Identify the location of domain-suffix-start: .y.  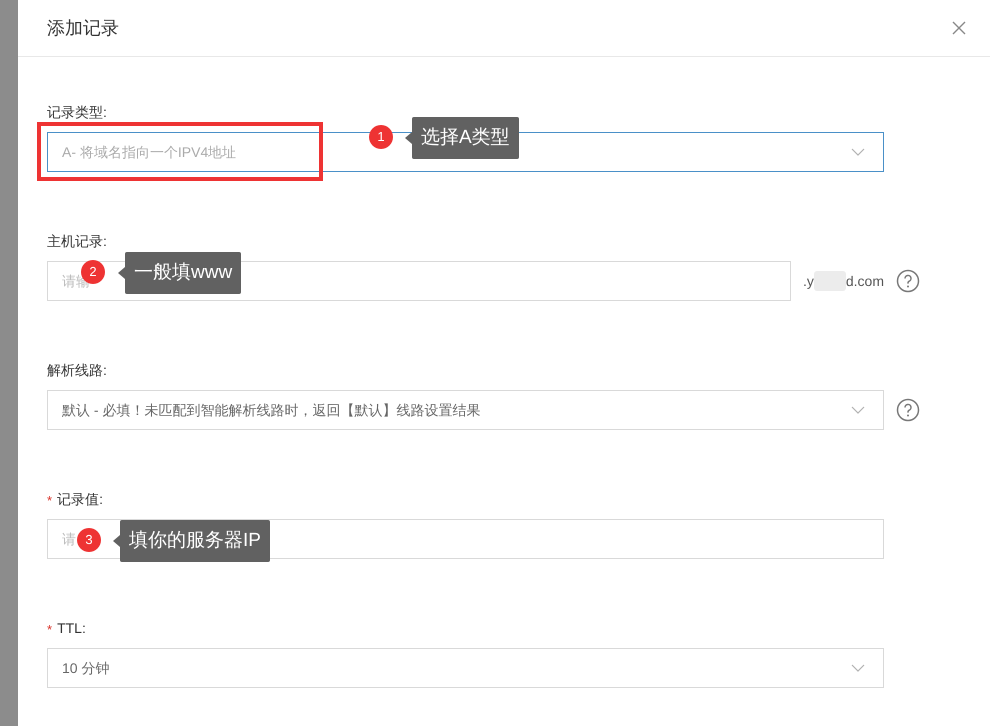
(808, 281).